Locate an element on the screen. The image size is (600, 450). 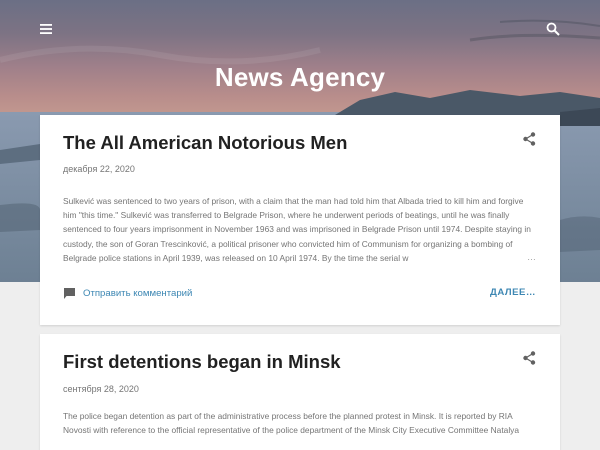
search-button is located at coordinates (553, 29).